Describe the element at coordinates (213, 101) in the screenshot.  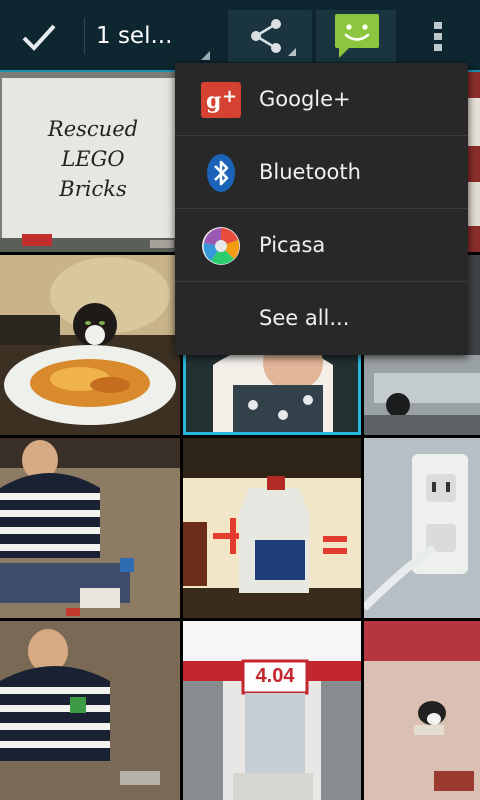
I see `svg-text: g` at that location.